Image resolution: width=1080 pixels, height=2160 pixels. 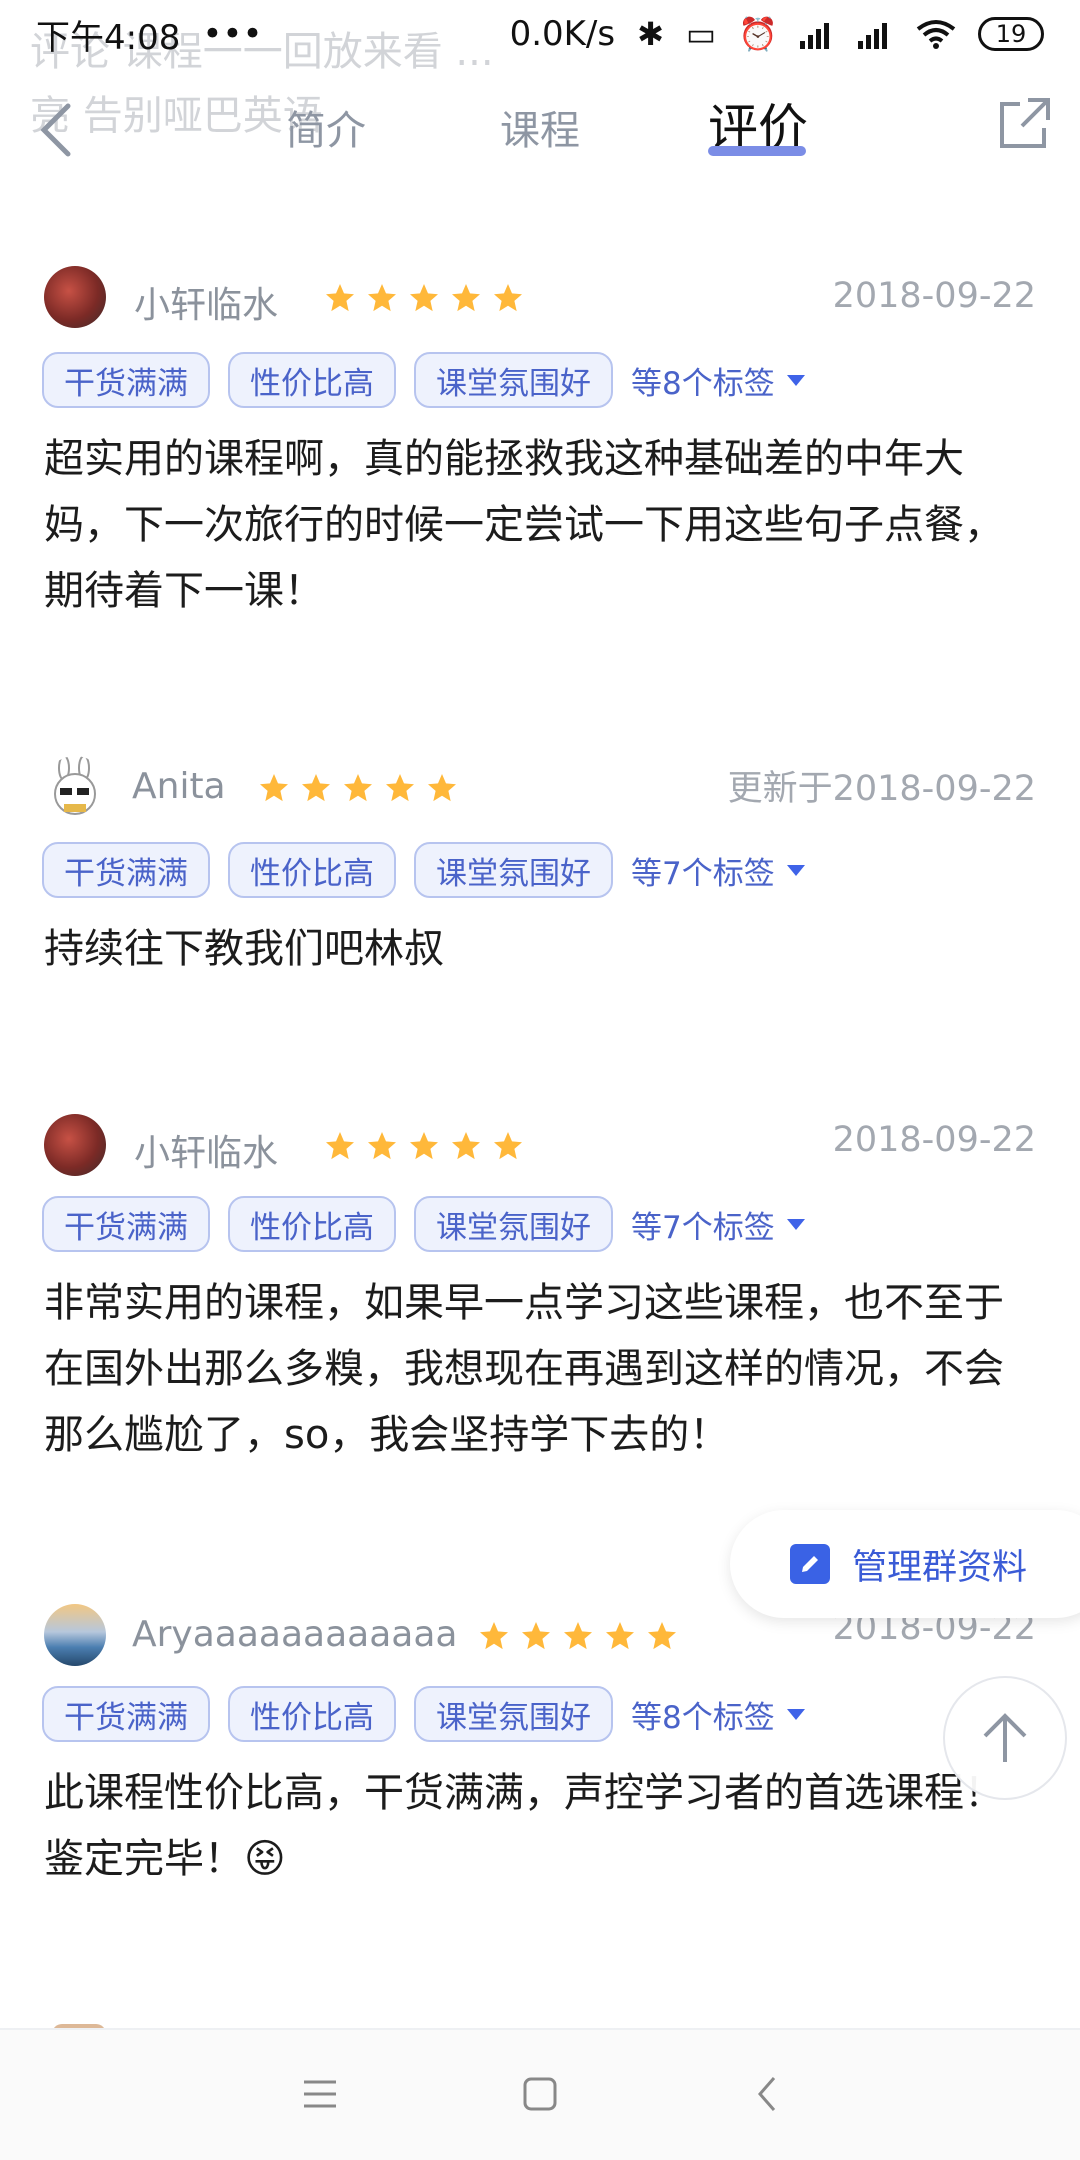 What do you see at coordinates (1011, 34) in the screenshot?
I see `battery-icon: 19` at bounding box center [1011, 34].